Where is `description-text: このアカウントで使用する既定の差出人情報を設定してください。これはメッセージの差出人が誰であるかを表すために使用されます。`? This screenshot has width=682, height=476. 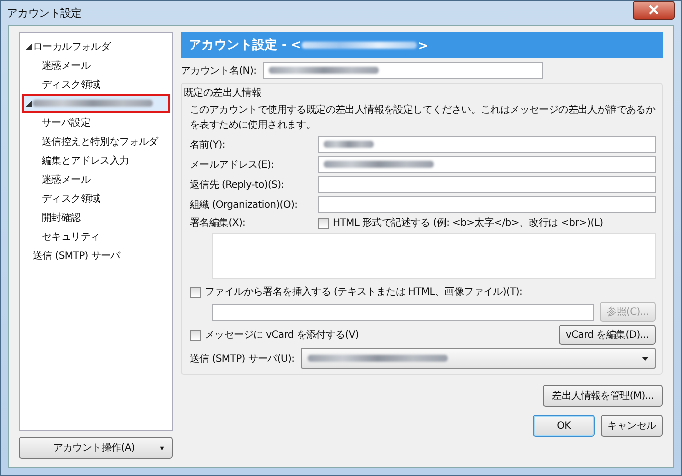 description-text: このアカウントで使用する既定の差出人情報を設定してください。これはメッセージの差出人が誰であるかを表すために使用されます。 is located at coordinates (423, 118).